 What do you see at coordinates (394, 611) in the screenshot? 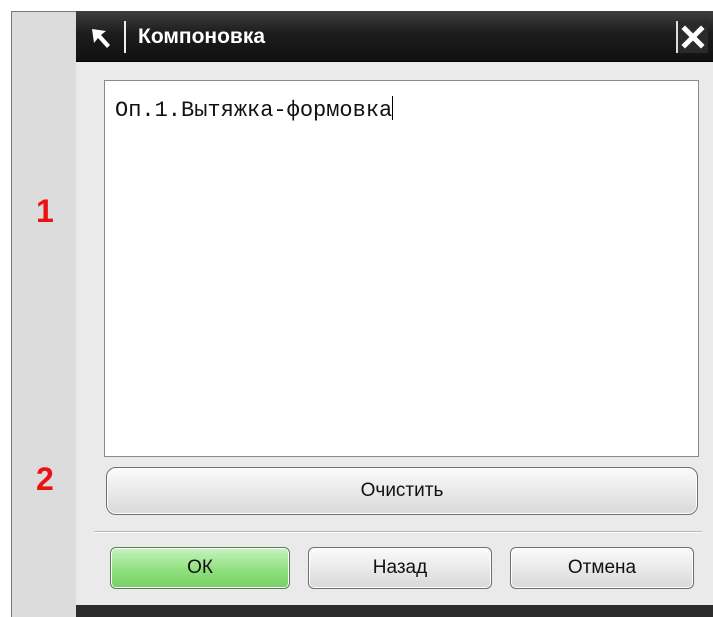
I see `dialog-bottom-edge` at bounding box center [394, 611].